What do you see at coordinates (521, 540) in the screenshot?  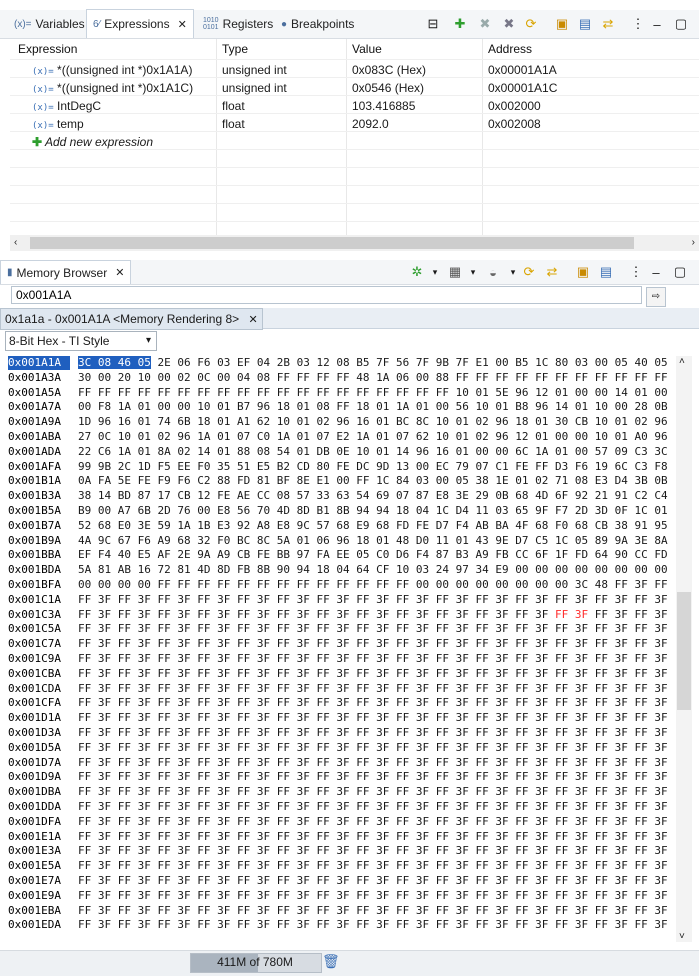 I see `memory-byte: D7` at bounding box center [521, 540].